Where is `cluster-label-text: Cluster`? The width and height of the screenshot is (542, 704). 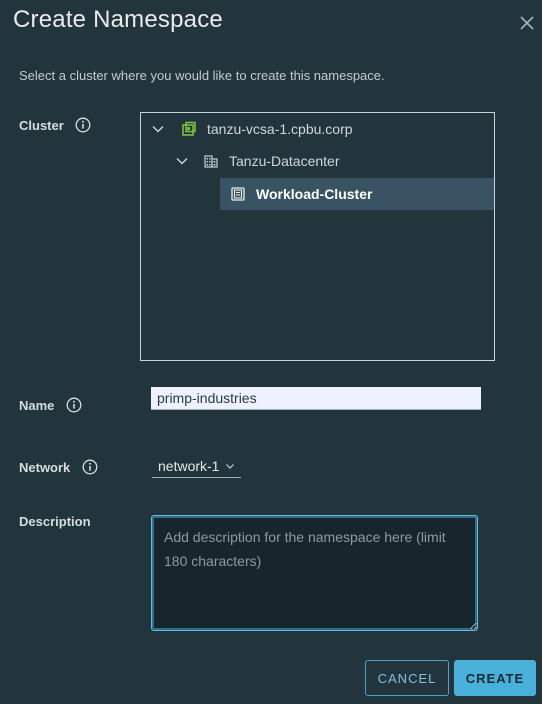
cluster-label-text: Cluster is located at coordinates (41, 125).